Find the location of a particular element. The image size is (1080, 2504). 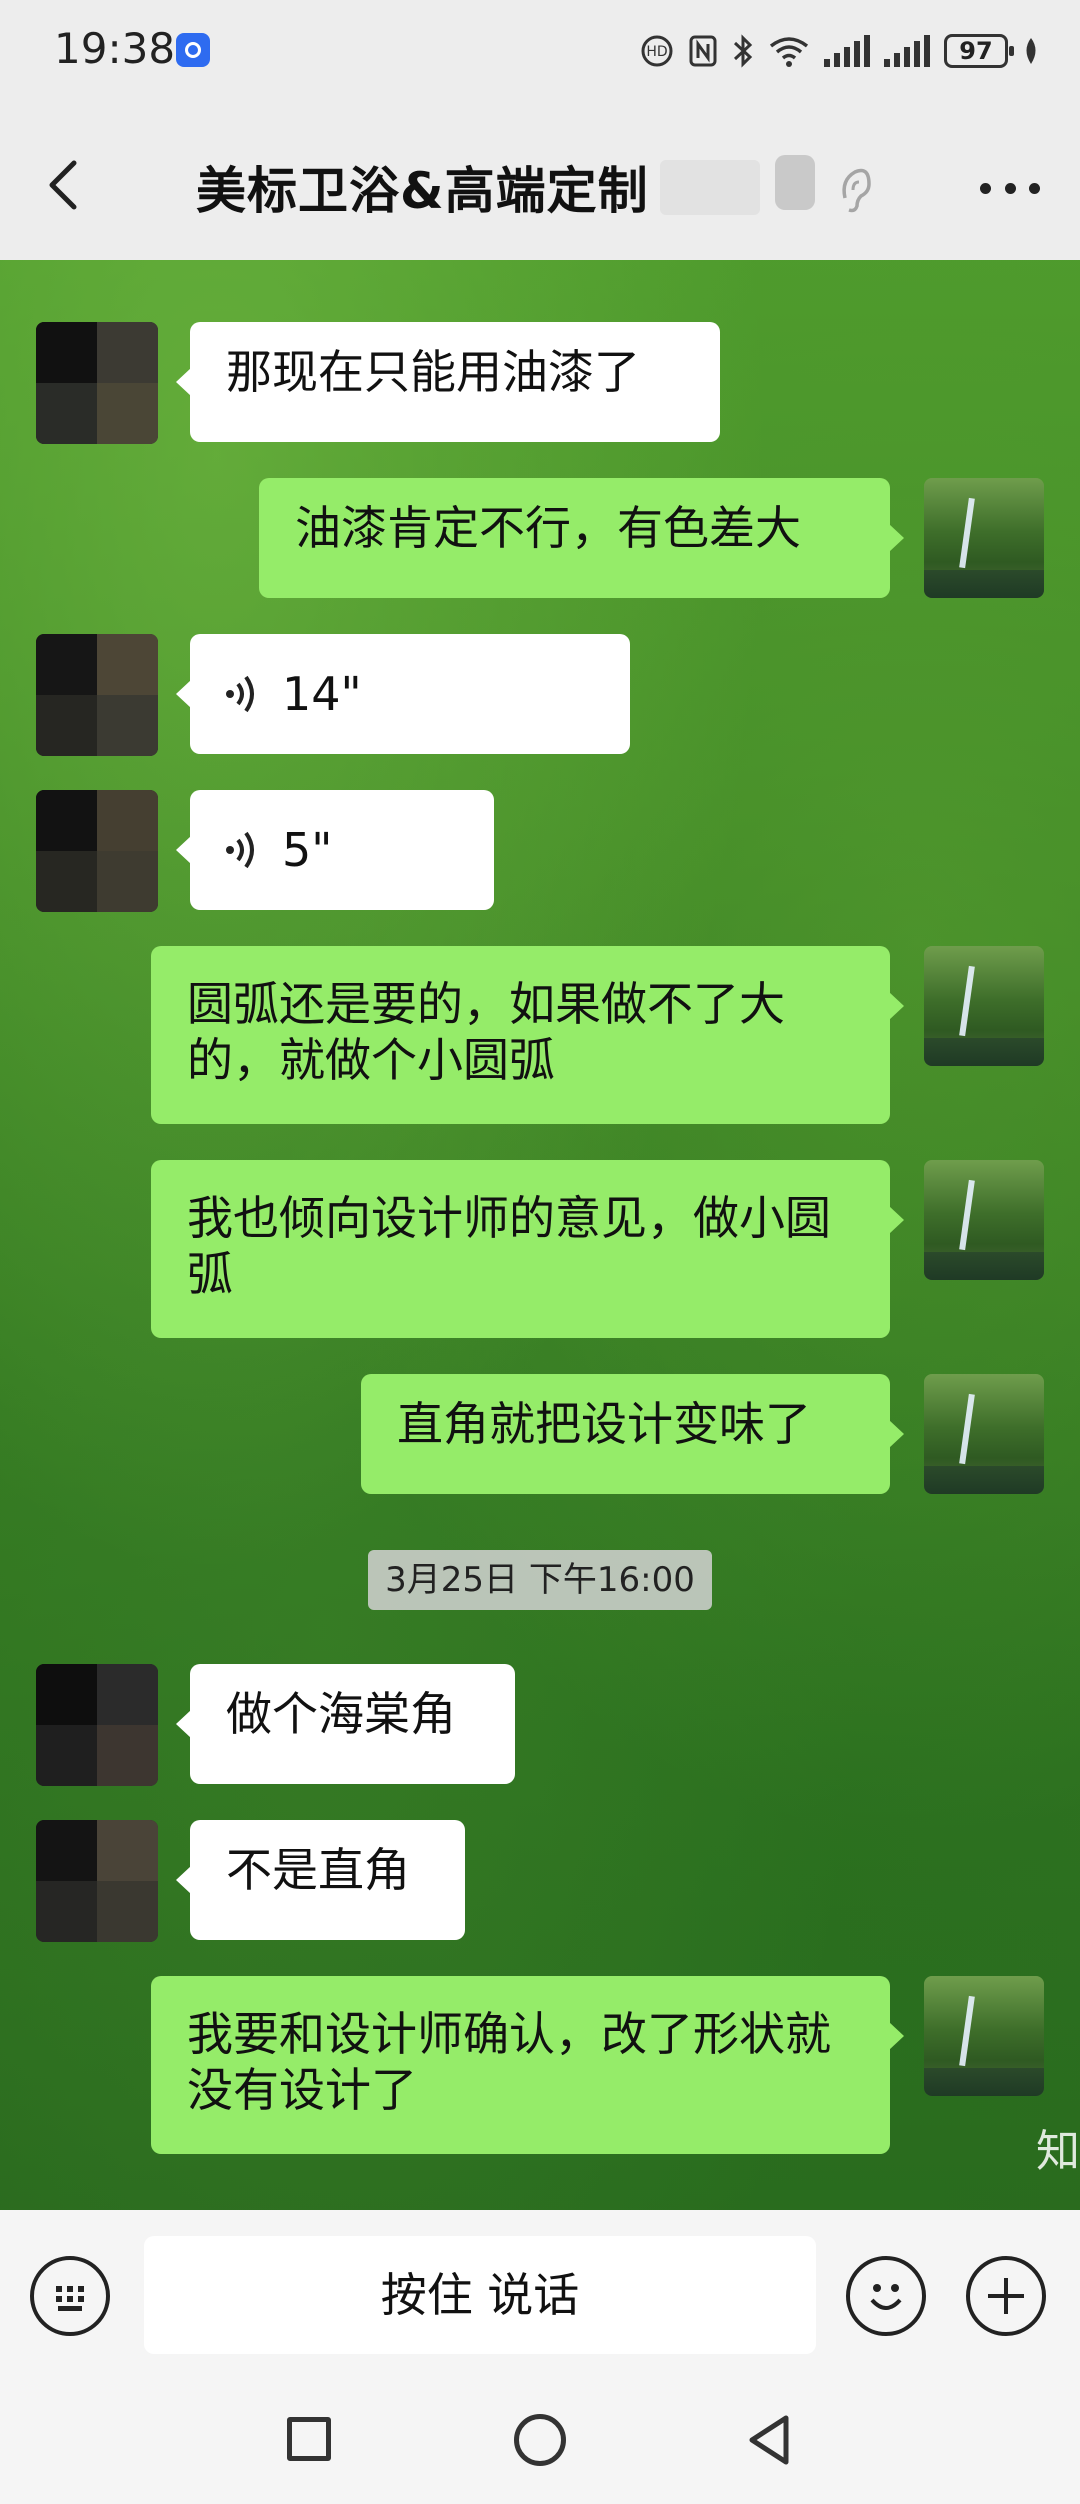

input-bar: 按住 说话 is located at coordinates (540, 2295).